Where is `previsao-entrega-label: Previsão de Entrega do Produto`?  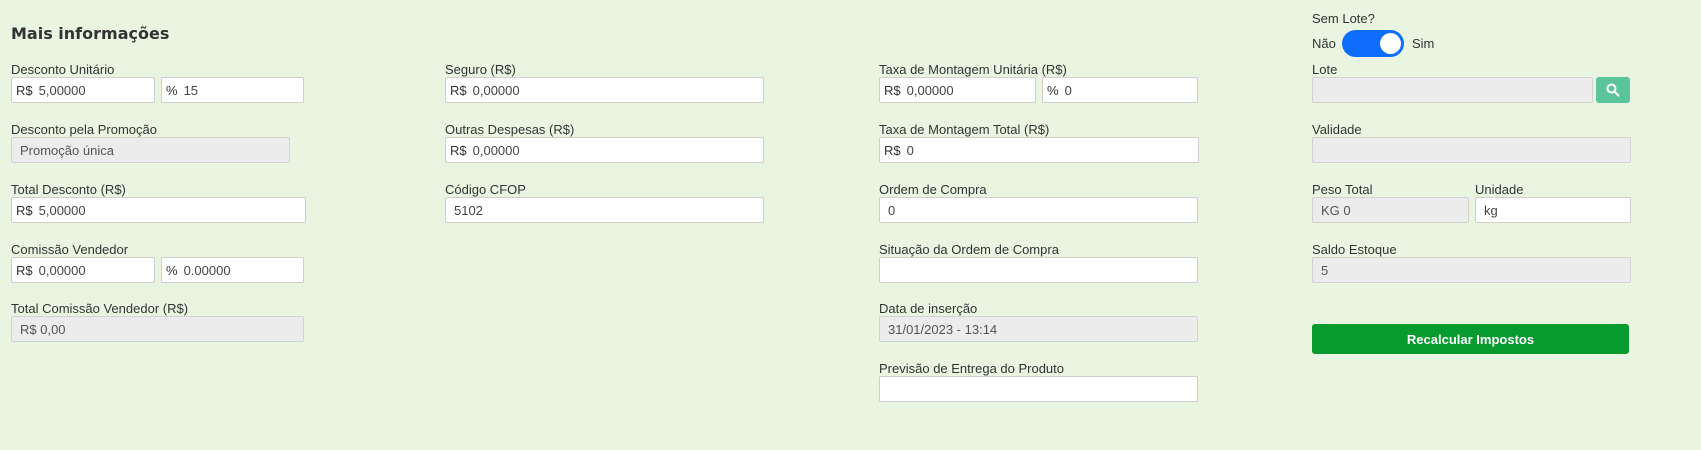 previsao-entrega-label: Previsão de Entrega do Produto is located at coordinates (972, 368).